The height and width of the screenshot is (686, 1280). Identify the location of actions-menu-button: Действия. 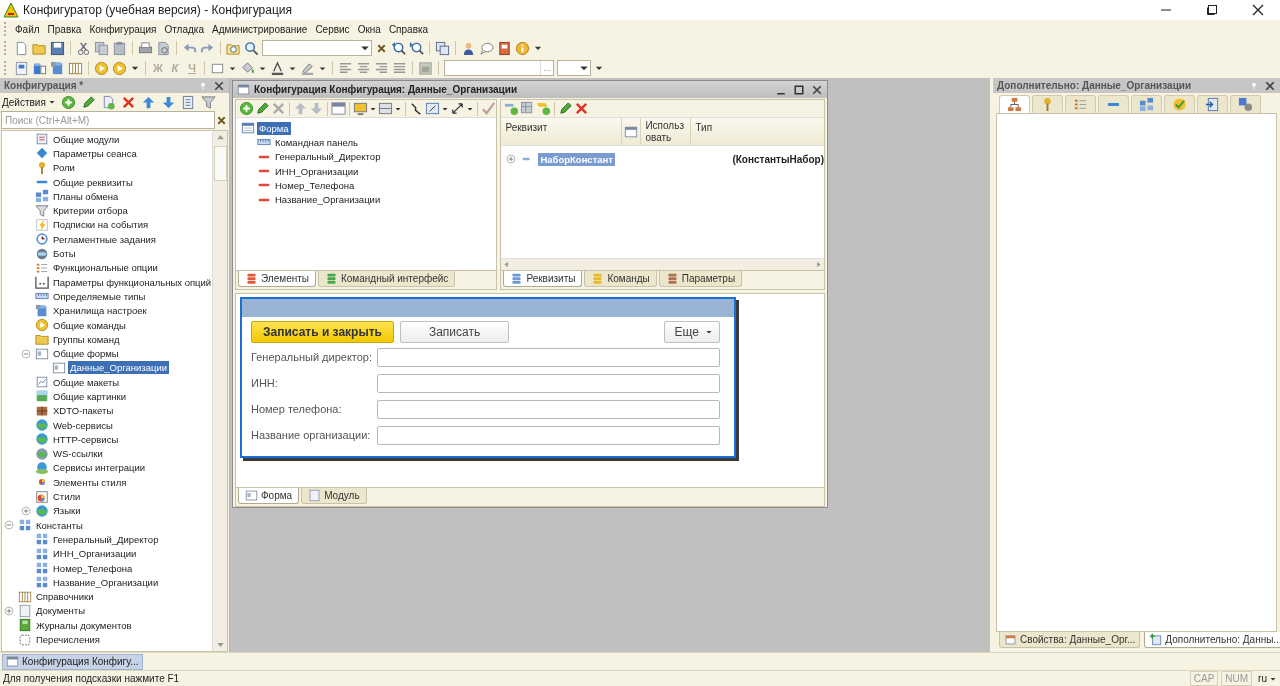
(29, 102).